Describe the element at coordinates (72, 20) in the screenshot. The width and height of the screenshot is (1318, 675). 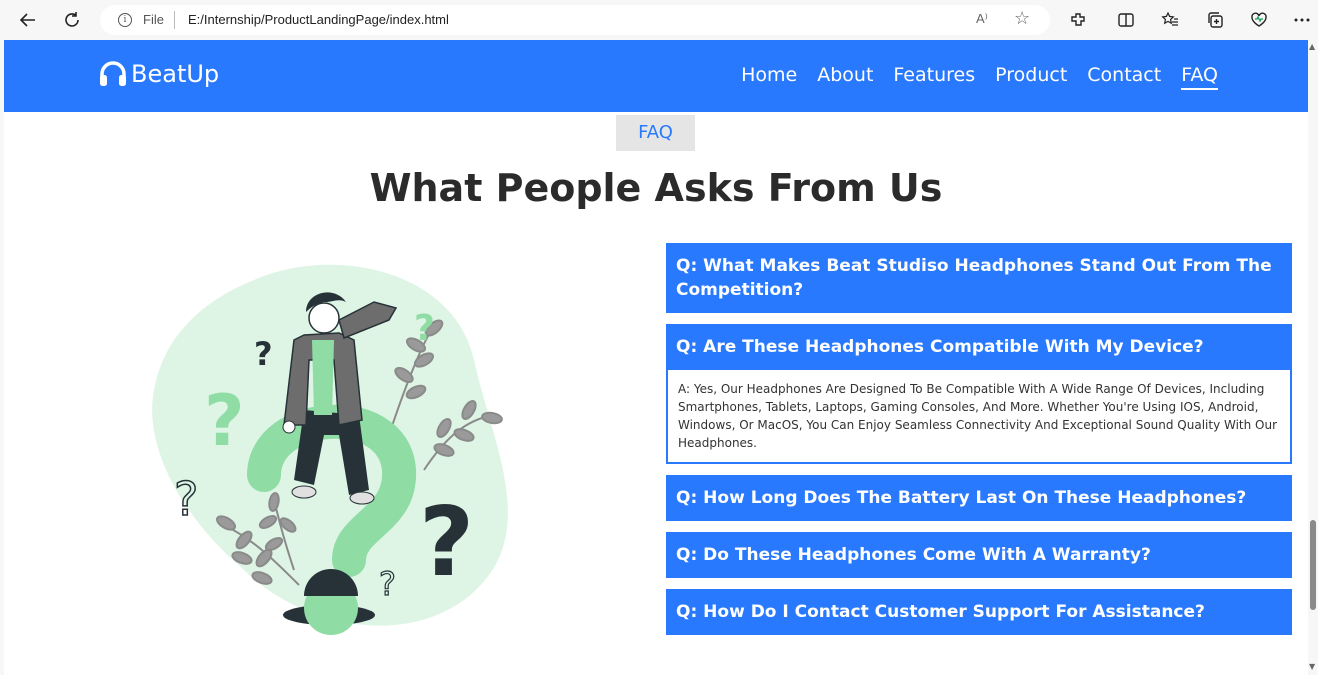
I see `refresh-icon` at that location.